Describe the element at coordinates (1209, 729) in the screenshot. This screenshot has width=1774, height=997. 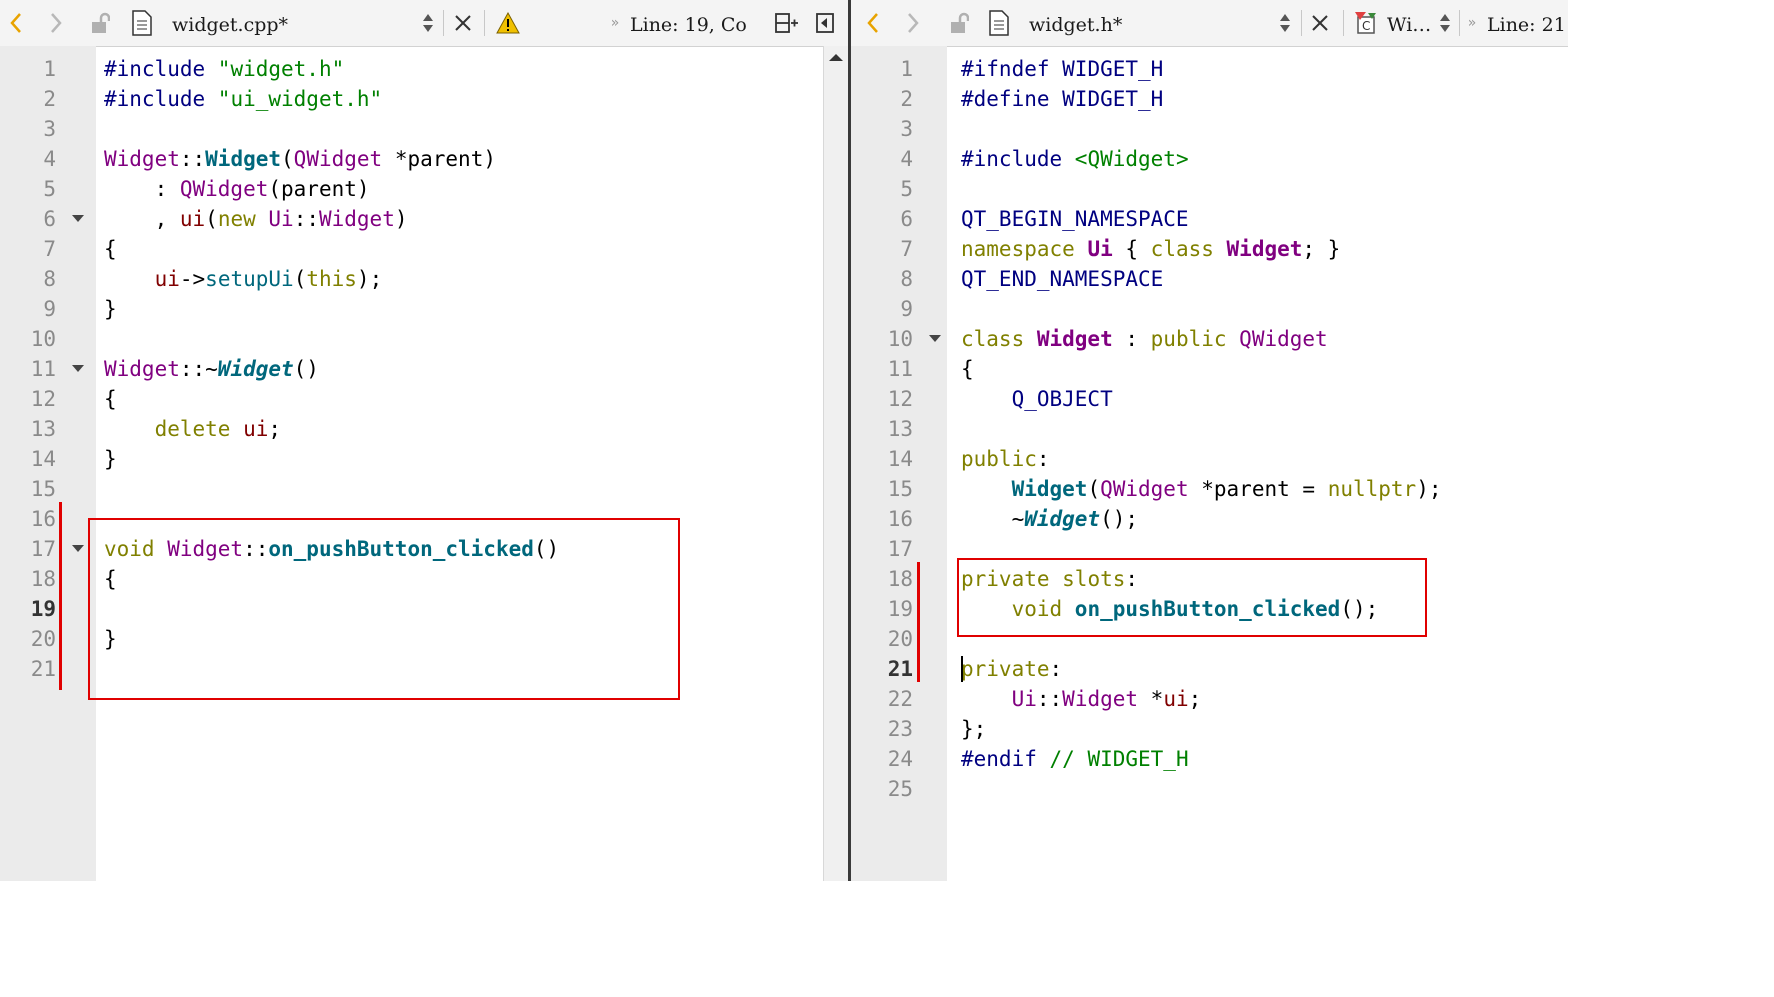
I see `code-line: 23};` at that location.